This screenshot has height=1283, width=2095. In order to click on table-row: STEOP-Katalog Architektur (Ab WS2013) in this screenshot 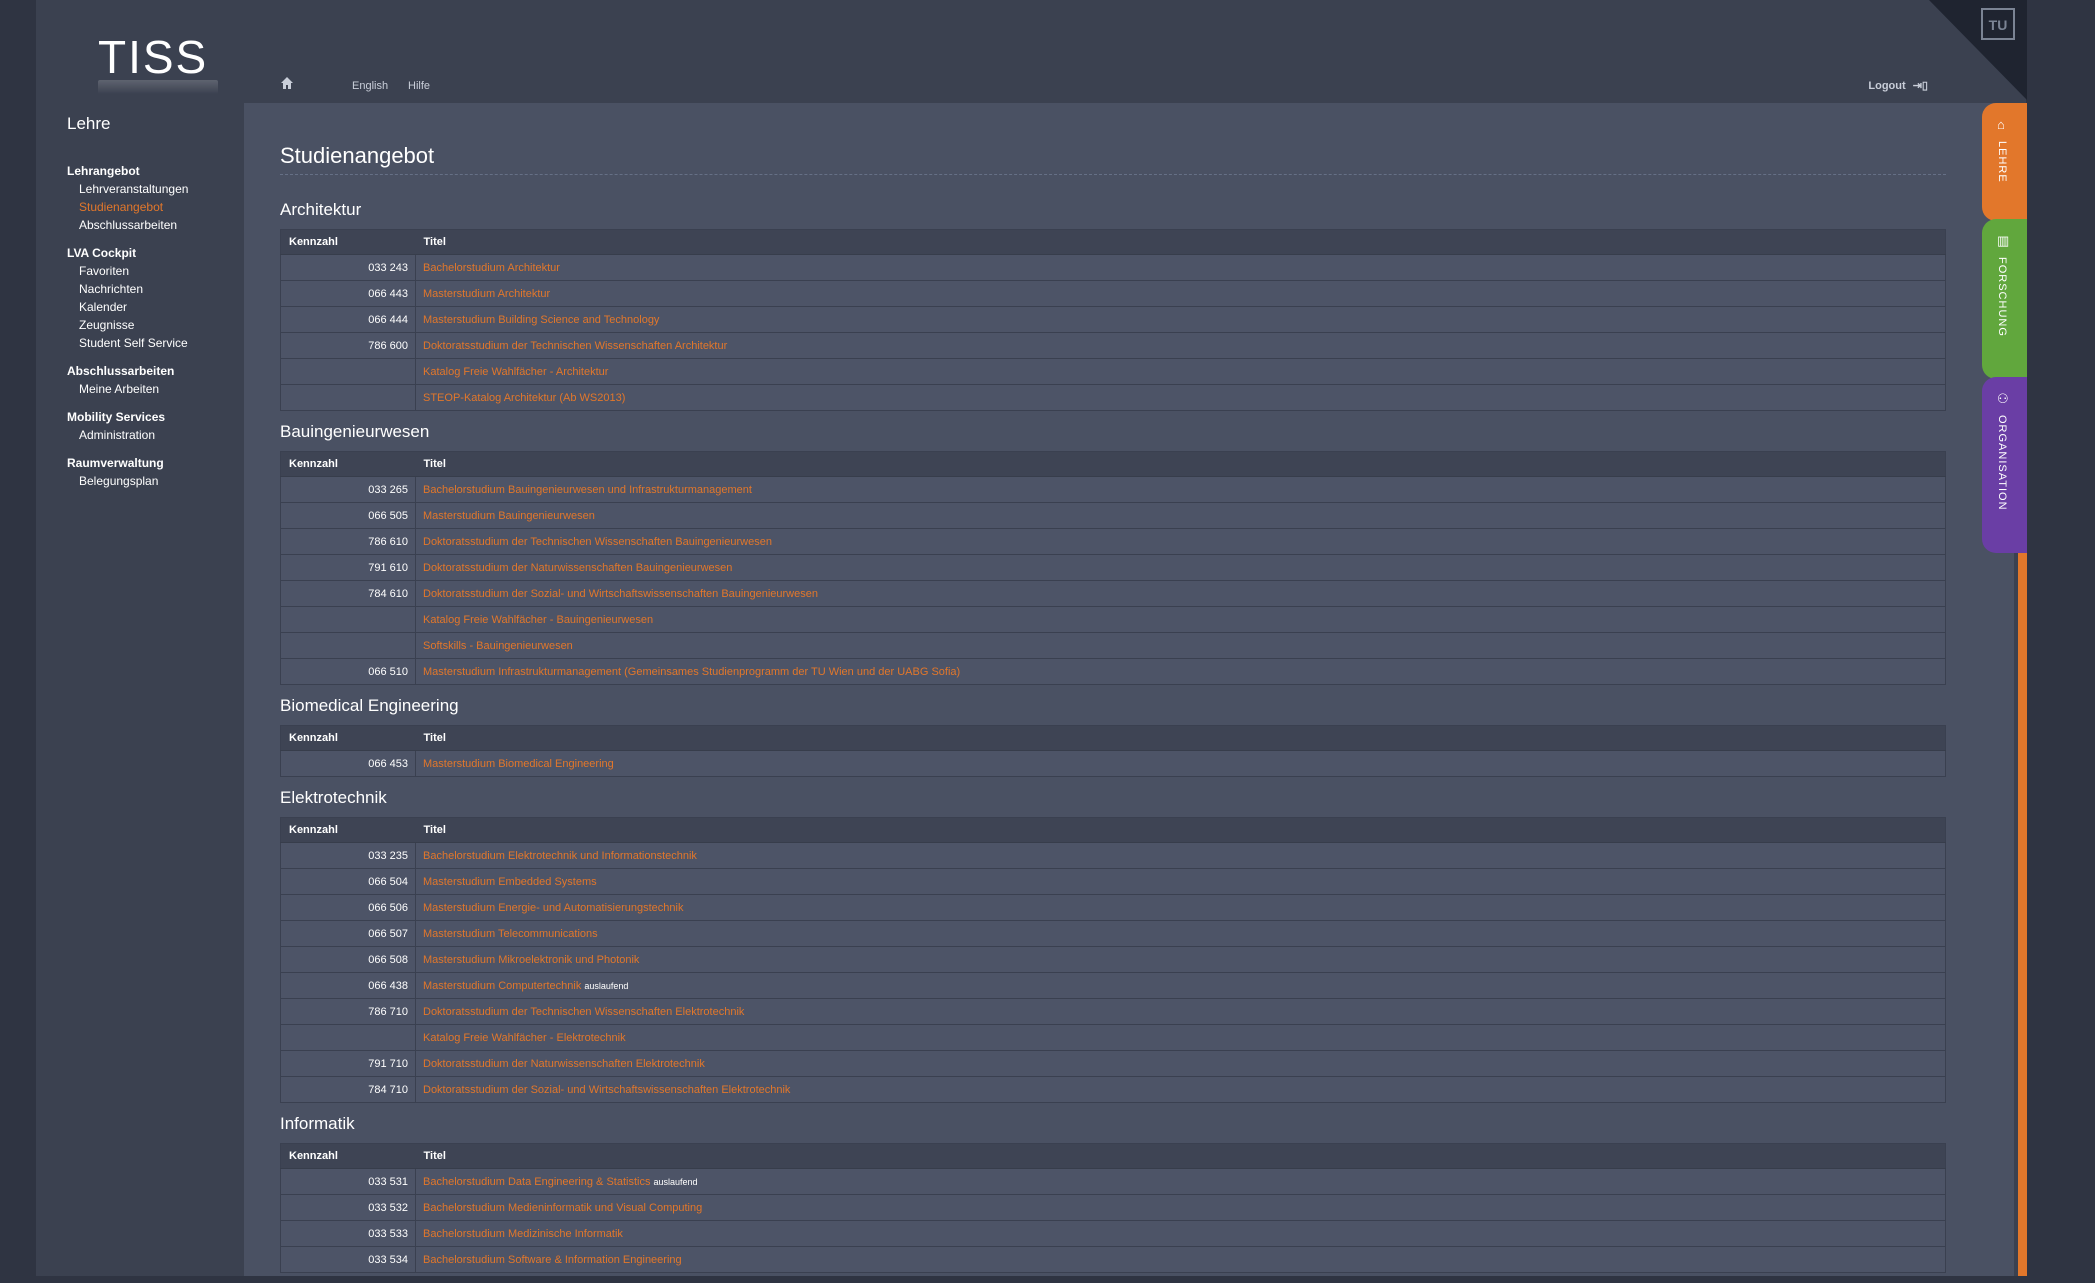, I will do `click(1113, 397)`.